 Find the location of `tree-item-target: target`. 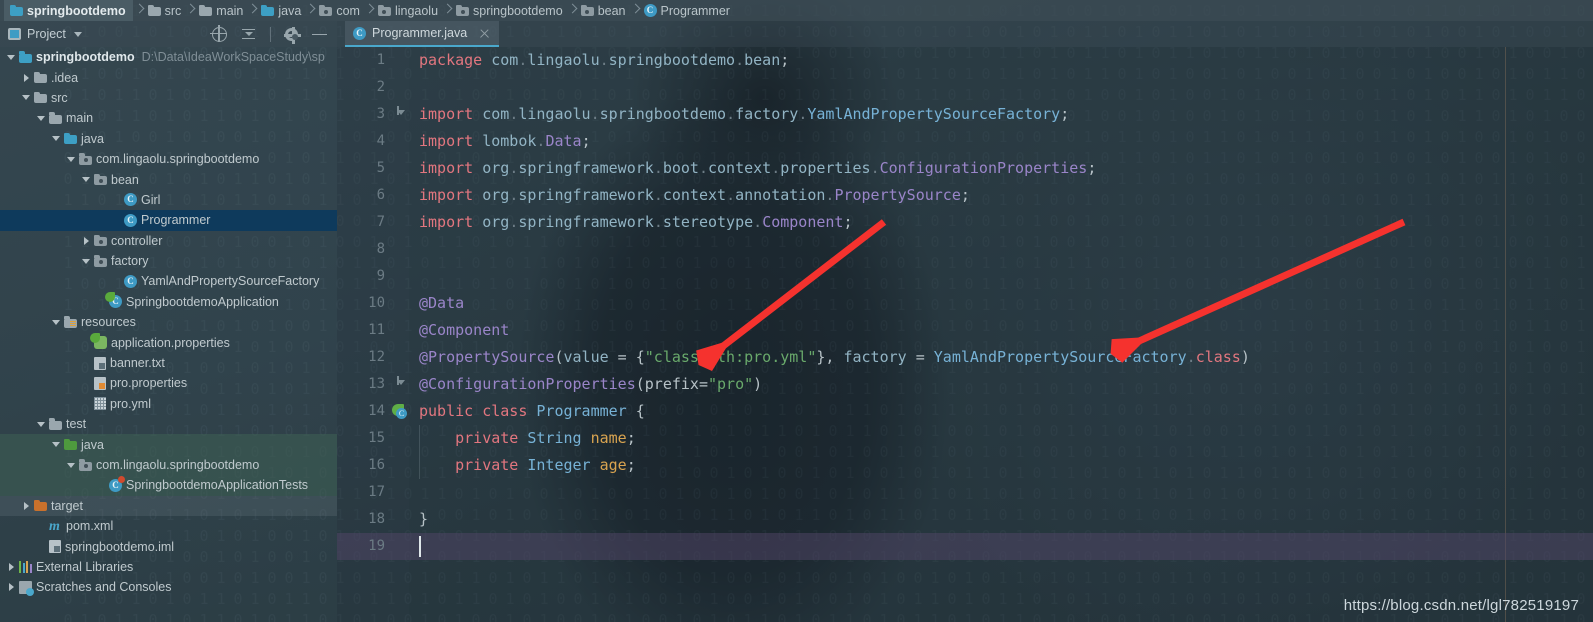

tree-item-target: target is located at coordinates (168, 505).